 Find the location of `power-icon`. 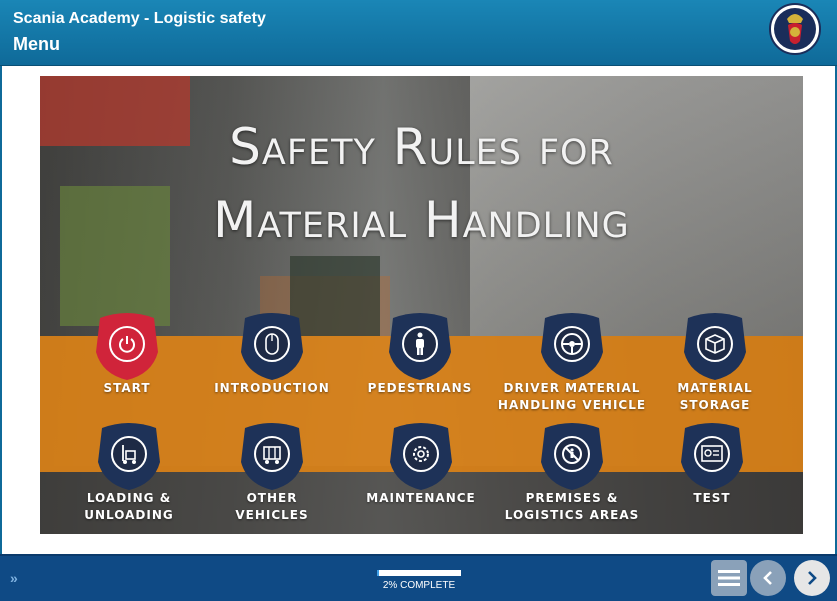

power-icon is located at coordinates (127, 344).